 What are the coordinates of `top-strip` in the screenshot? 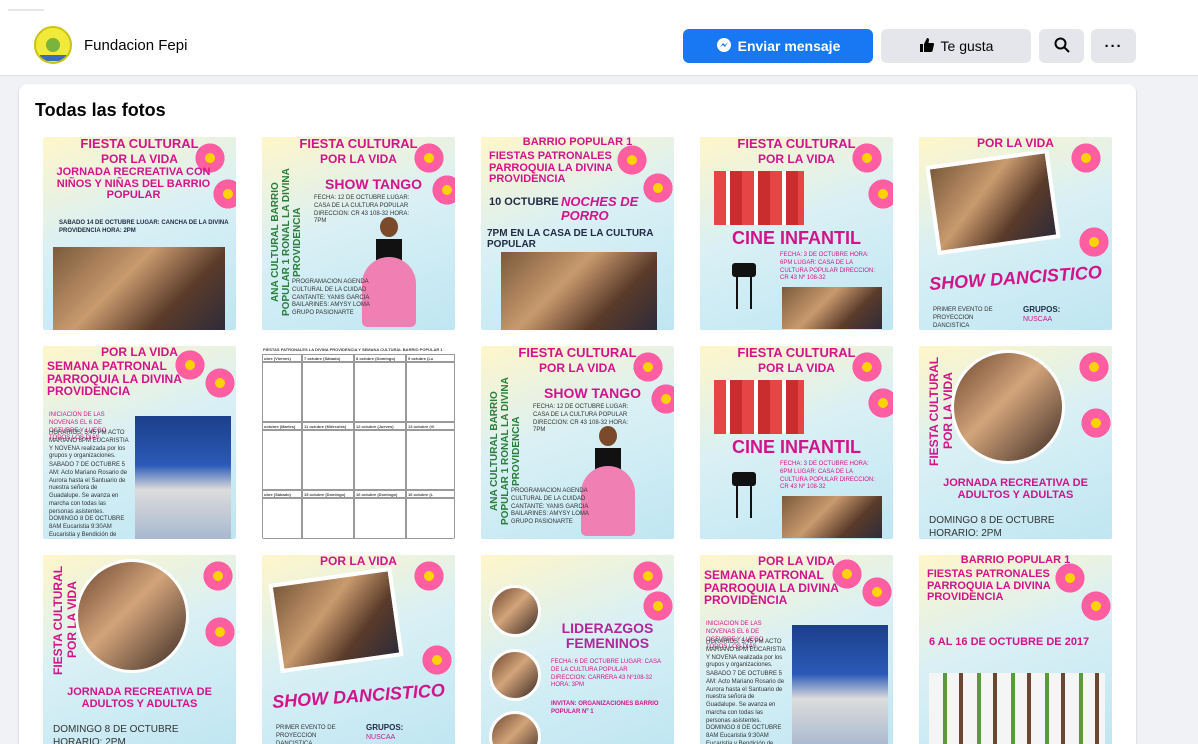 It's located at (599, 9).